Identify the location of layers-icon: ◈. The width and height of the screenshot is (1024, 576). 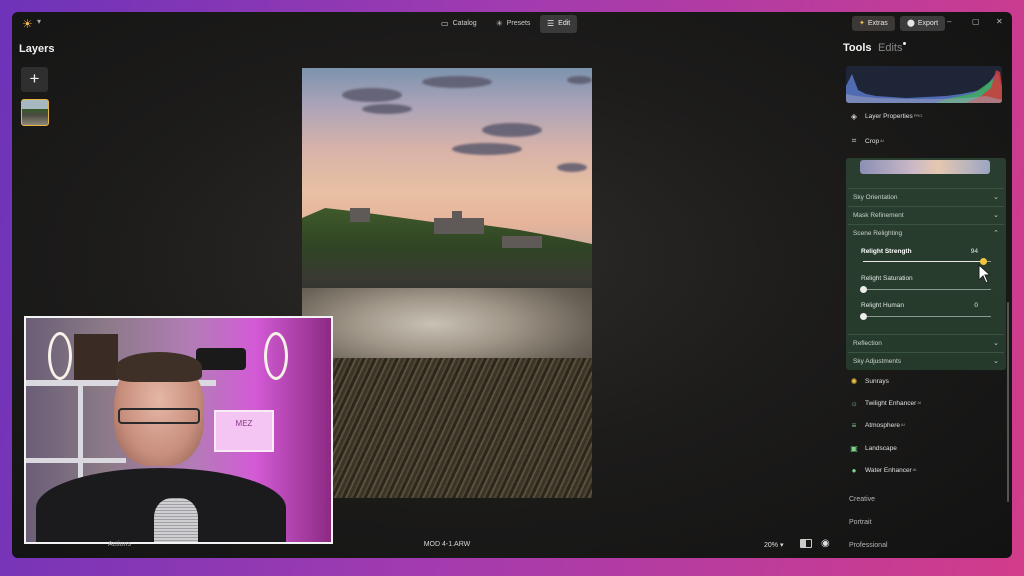
(854, 116).